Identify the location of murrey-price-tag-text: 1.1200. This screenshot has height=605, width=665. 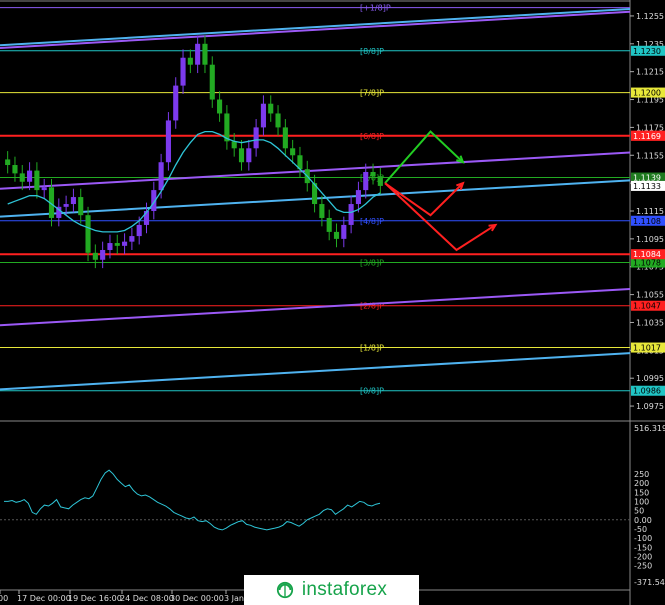
(647, 93).